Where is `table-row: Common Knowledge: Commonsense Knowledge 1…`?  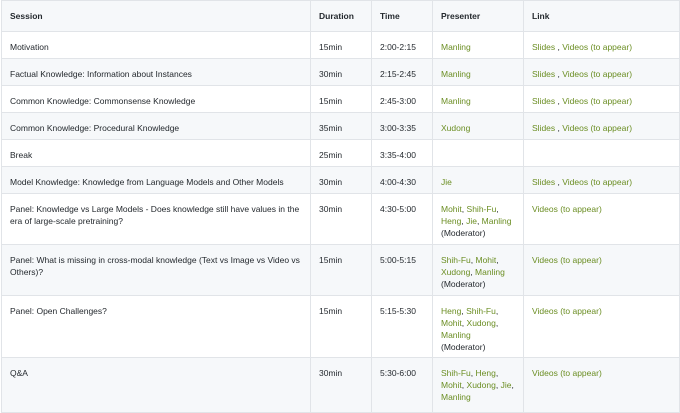
table-row: Common Knowledge: Commonsense Knowledge 1… is located at coordinates (340, 99).